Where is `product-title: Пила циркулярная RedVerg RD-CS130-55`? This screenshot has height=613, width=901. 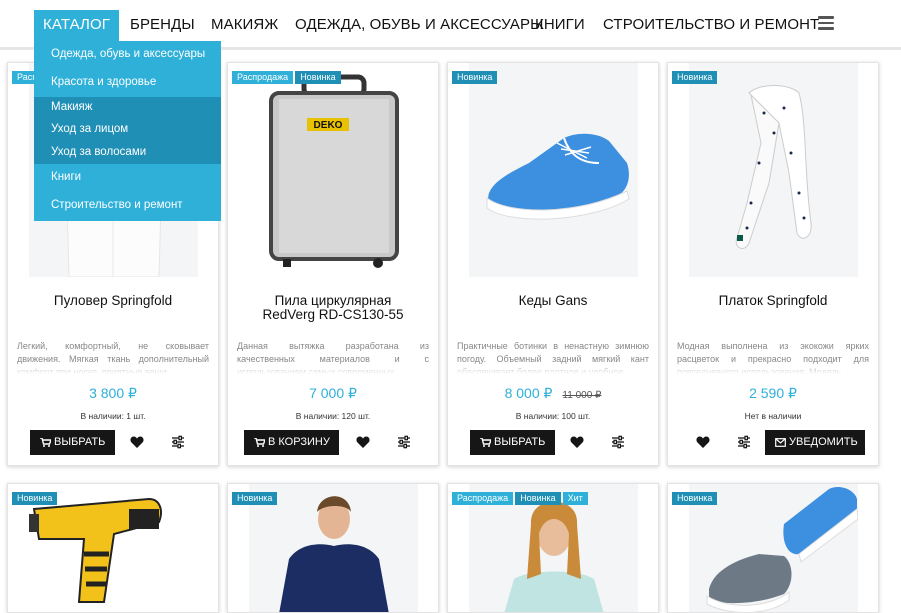 product-title: Пила циркулярная RedVerg RD-CS130-55 is located at coordinates (333, 308).